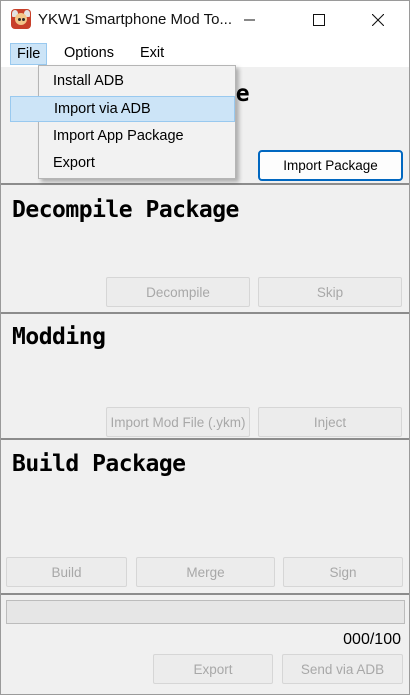  I want to click on close-icon, so click(378, 20).